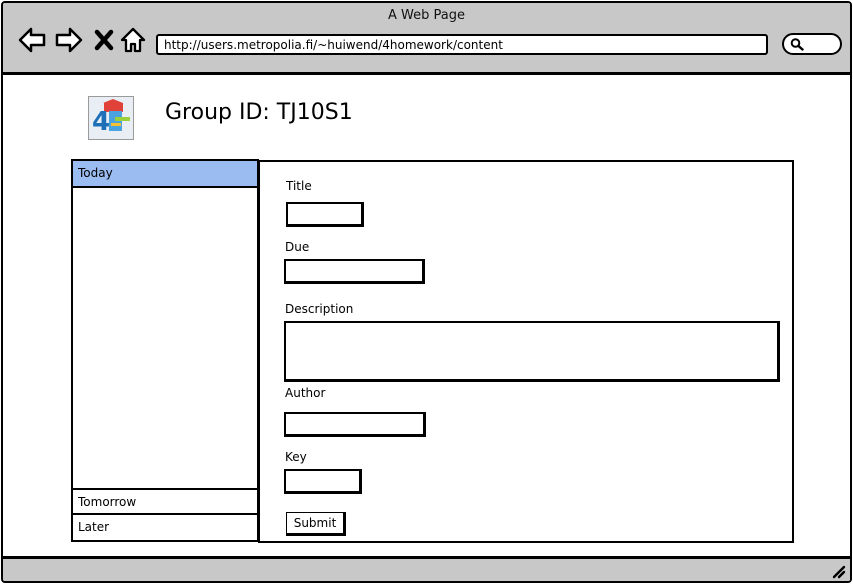 This screenshot has height=584, width=853. I want to click on description-field, so click(532, 351).